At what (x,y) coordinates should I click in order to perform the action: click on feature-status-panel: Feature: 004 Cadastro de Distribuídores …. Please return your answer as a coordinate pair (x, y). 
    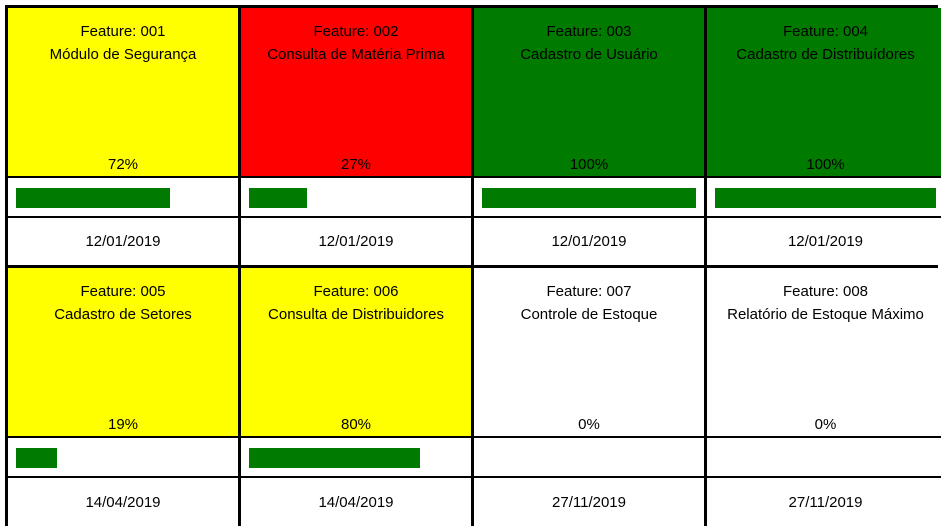
    Looking at the image, I should click on (824, 93).